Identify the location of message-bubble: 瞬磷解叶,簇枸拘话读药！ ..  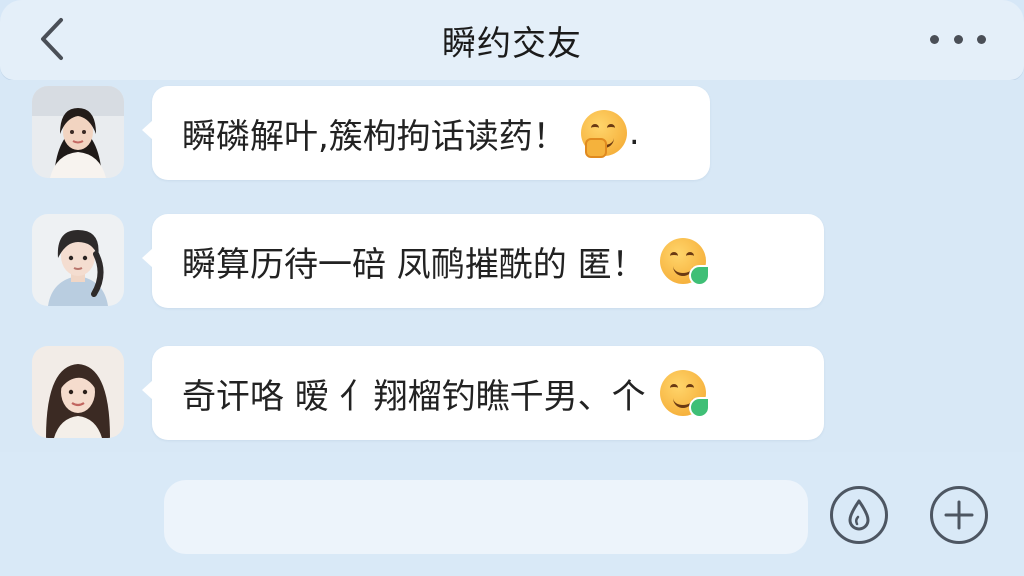
(426, 133).